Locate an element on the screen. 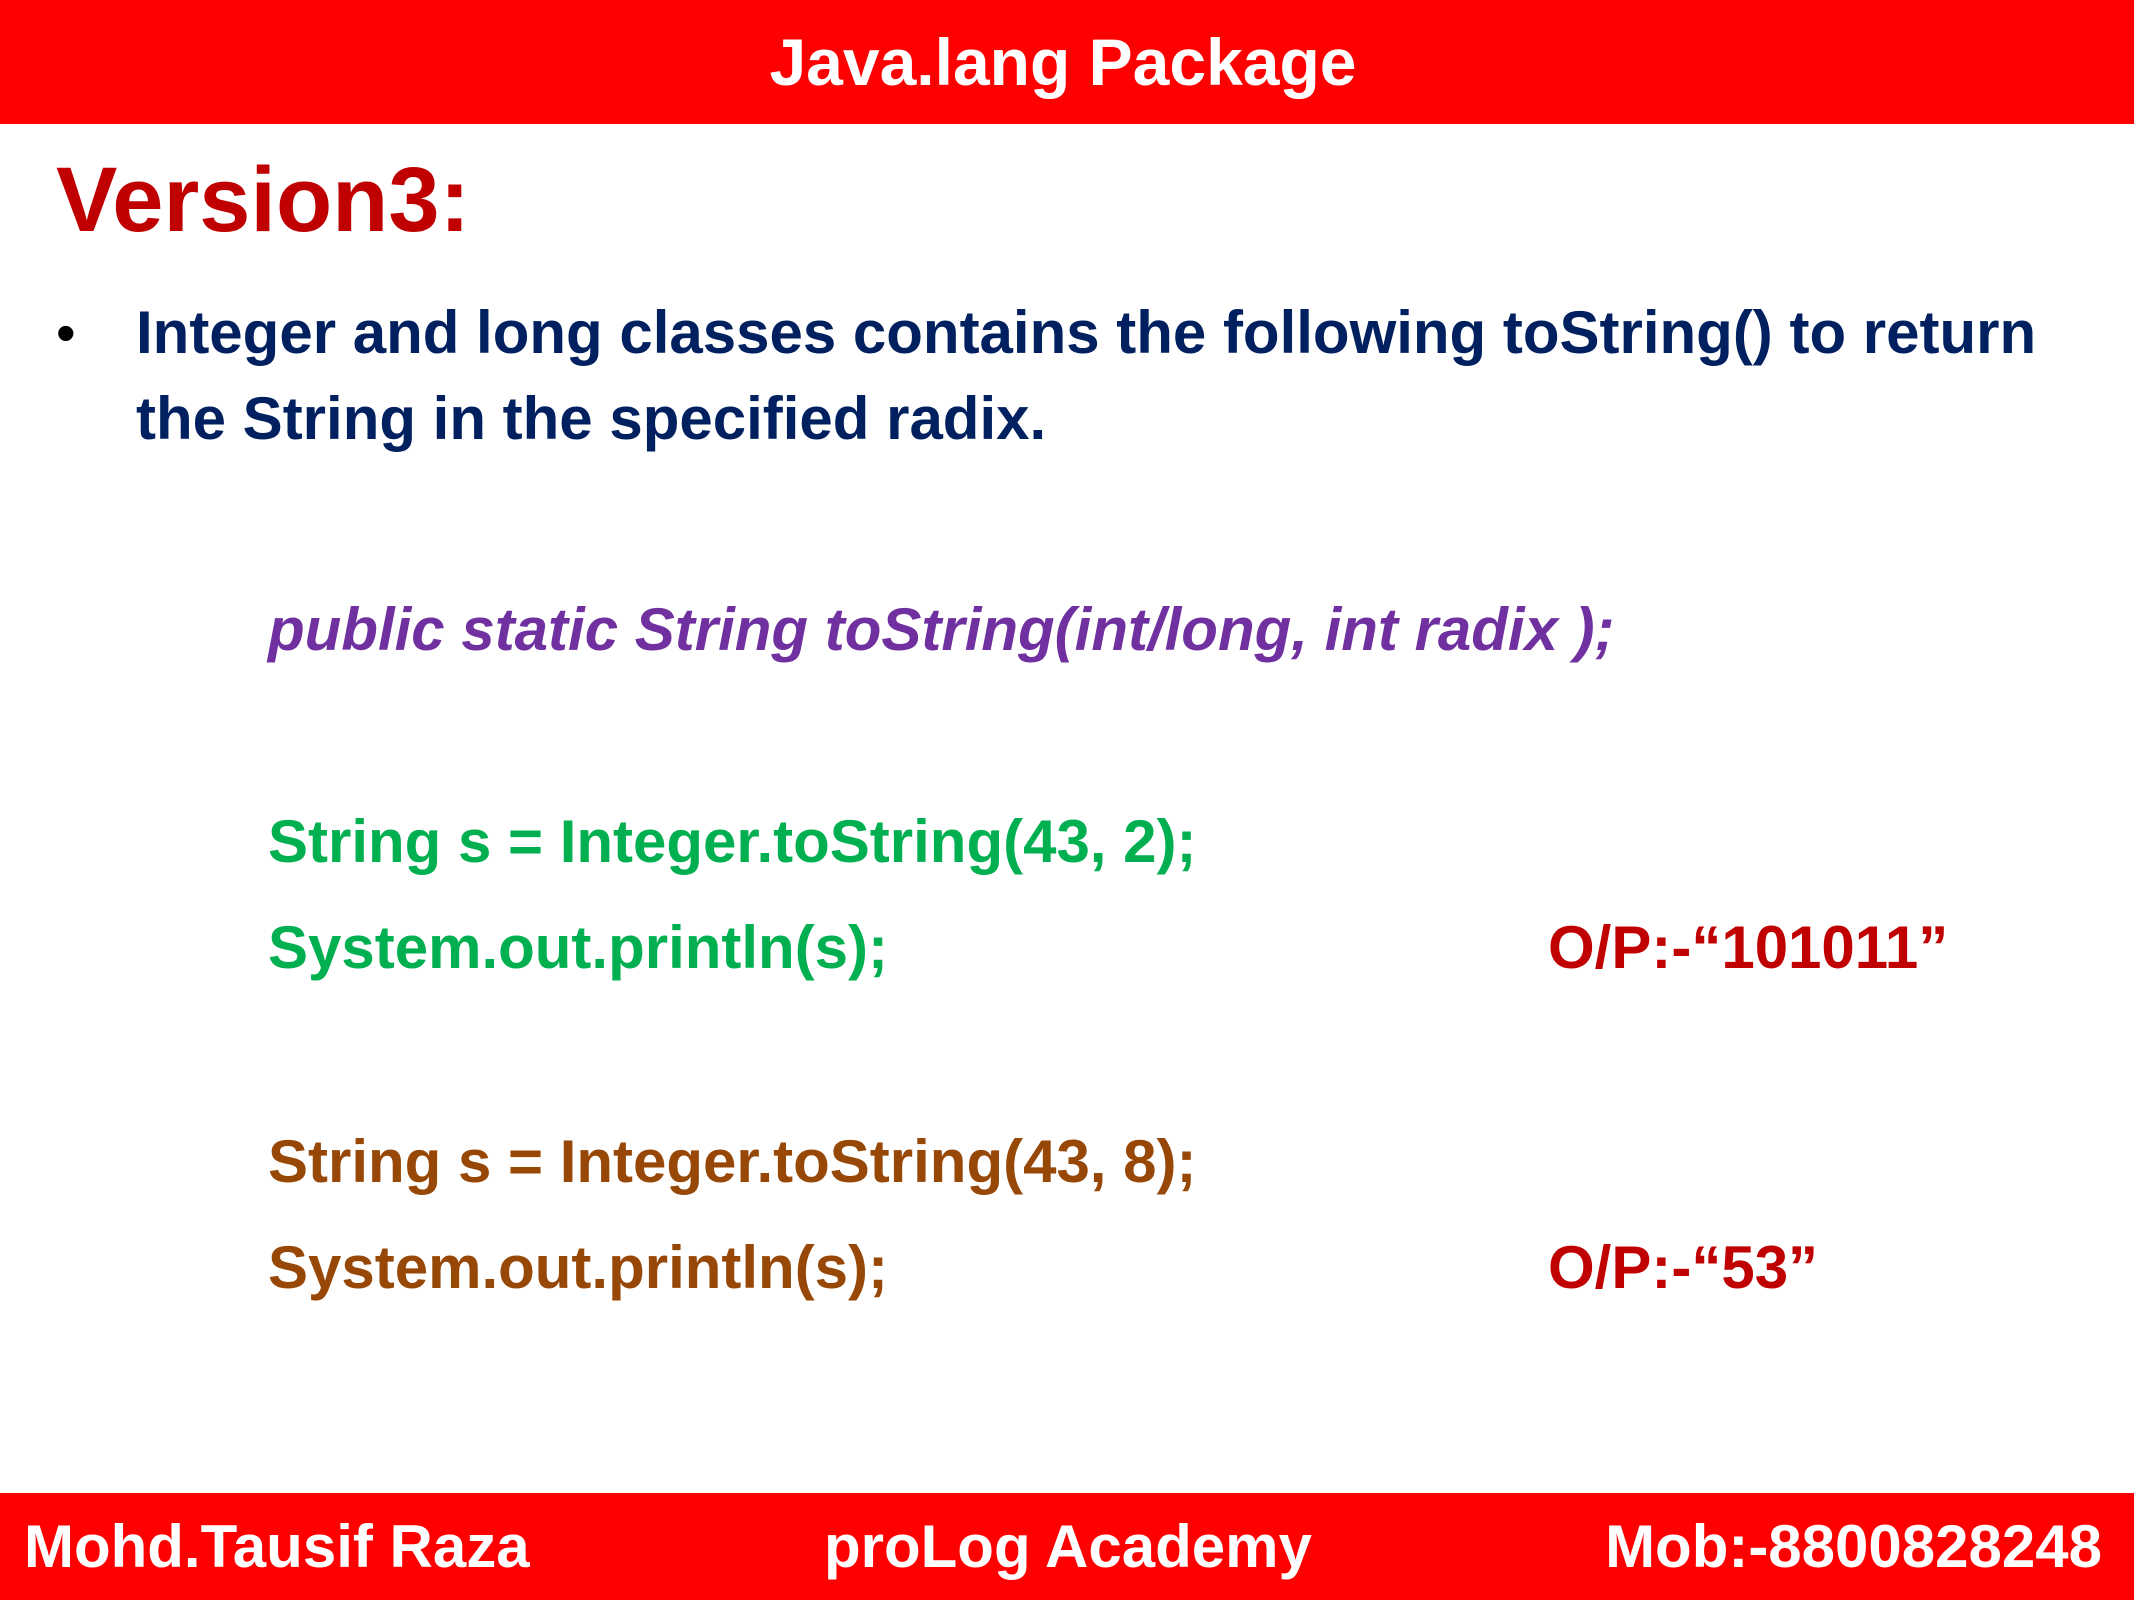 Image resolution: width=2134 pixels, height=1600 pixels. example1-code-line2: System.out.println(s); is located at coordinates (578, 947).